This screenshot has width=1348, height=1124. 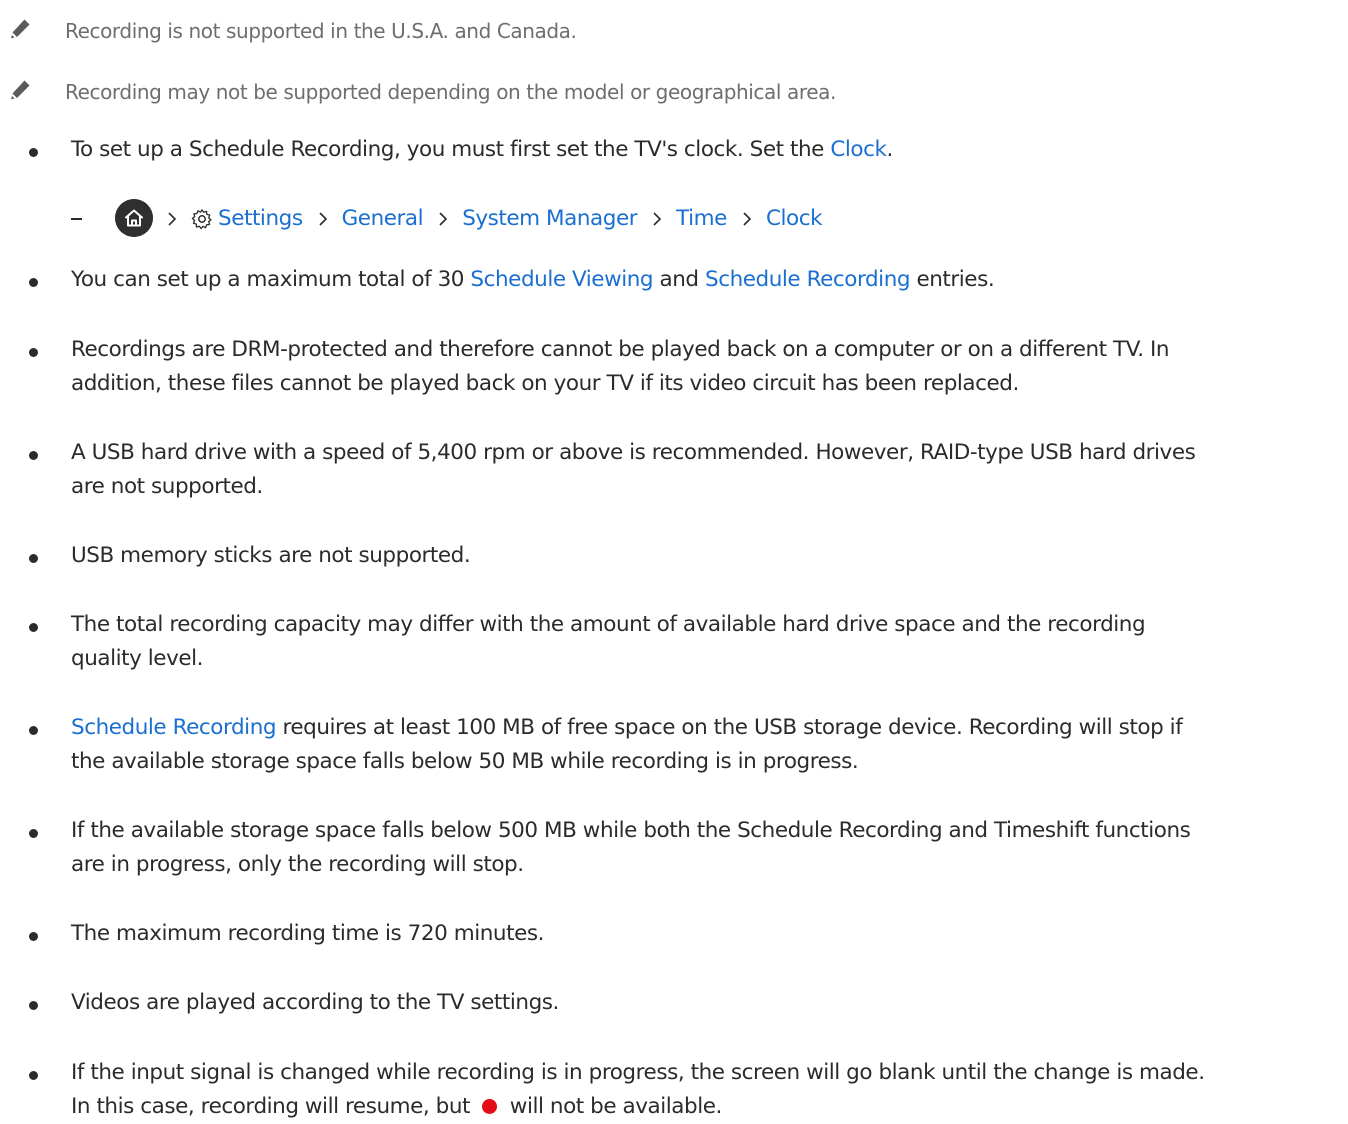 I want to click on record-dot-icon, so click(x=490, y=1106).